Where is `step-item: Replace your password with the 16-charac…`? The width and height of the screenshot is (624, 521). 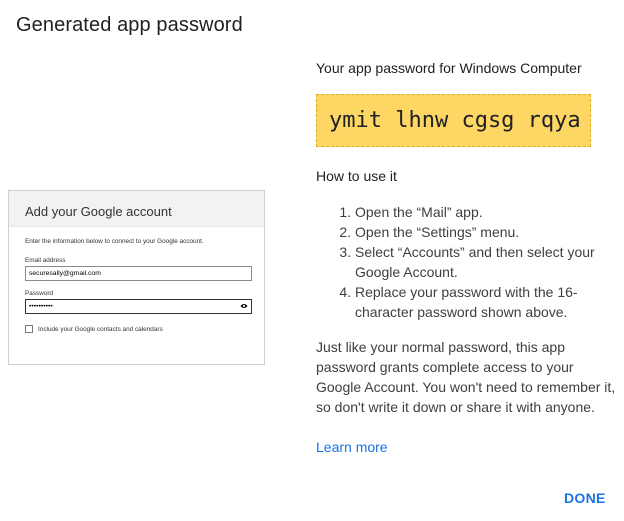 step-item: Replace your password with the 16-charac… is located at coordinates (483, 302).